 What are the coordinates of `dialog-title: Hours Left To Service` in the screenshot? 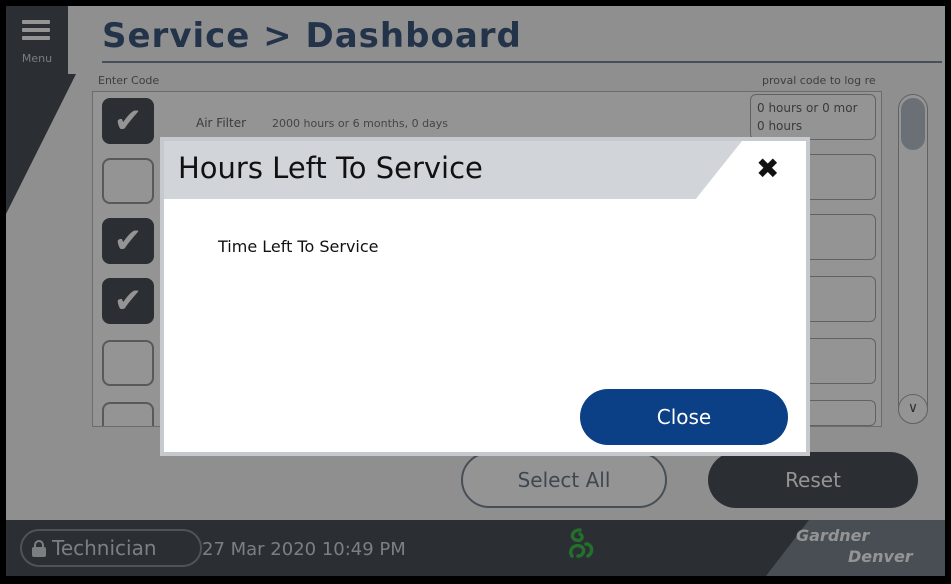 It's located at (330, 168).